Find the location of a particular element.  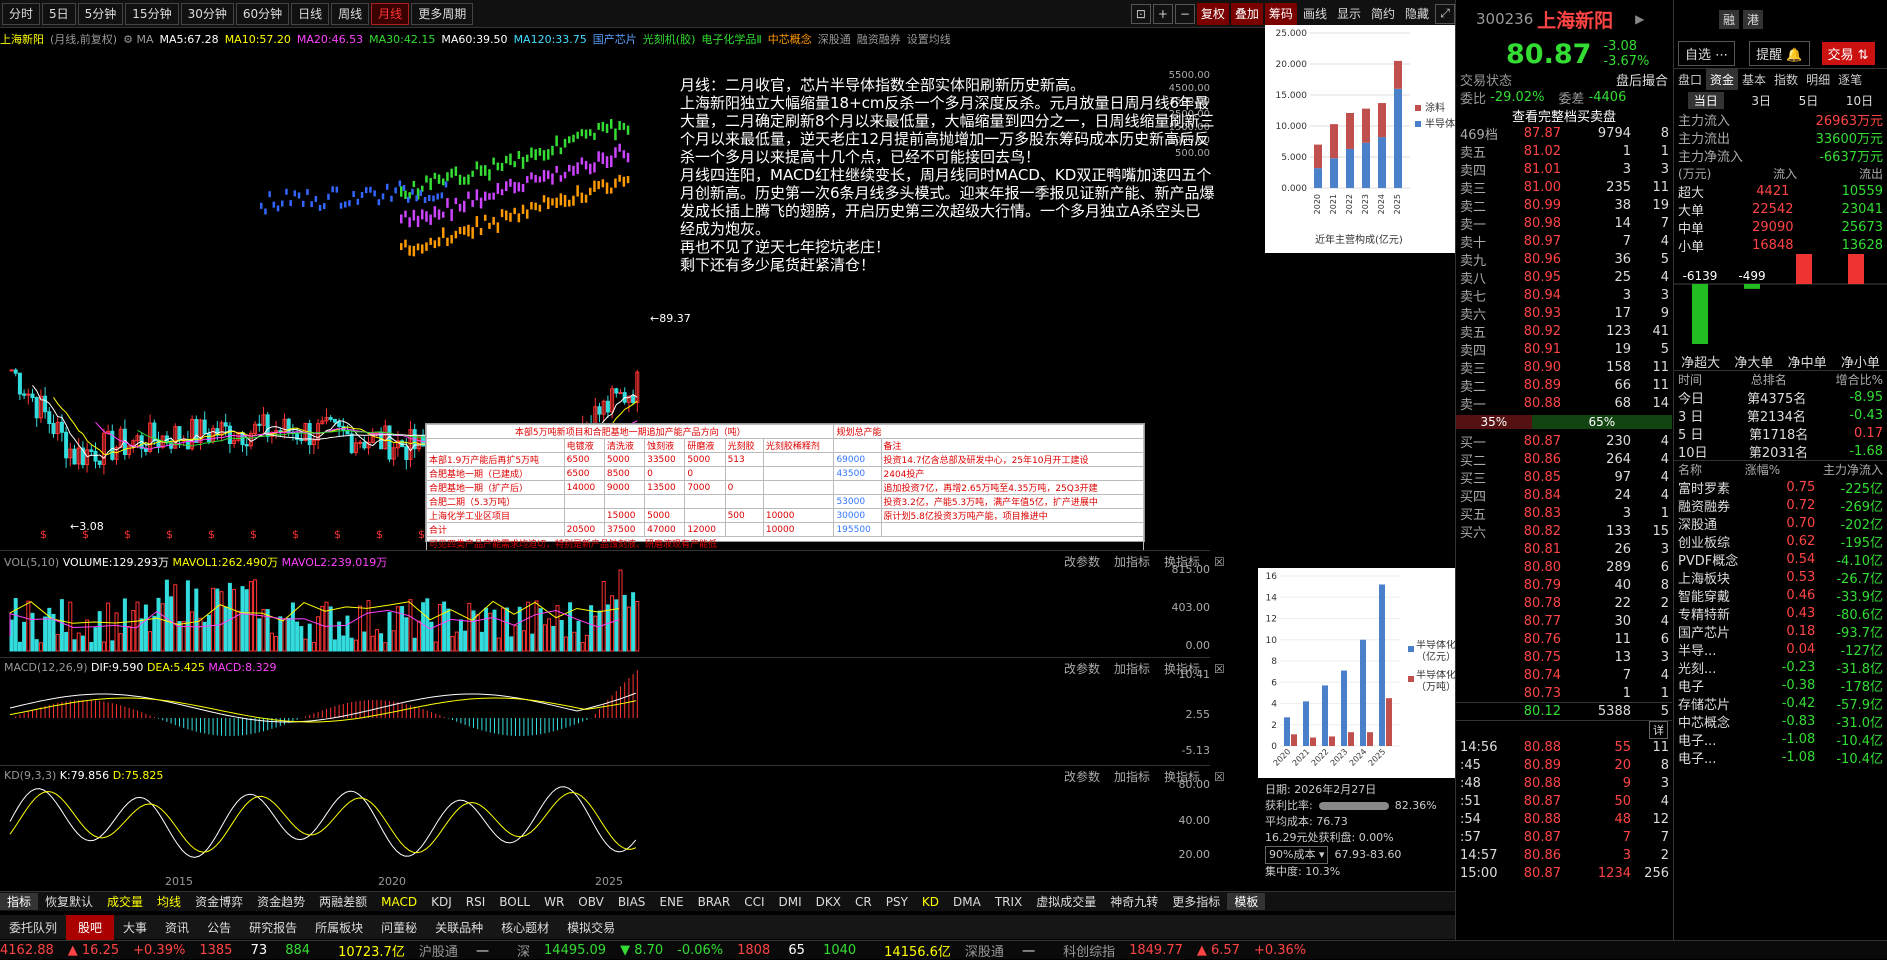

period-tab: 分时 is located at coordinates (21, 13).